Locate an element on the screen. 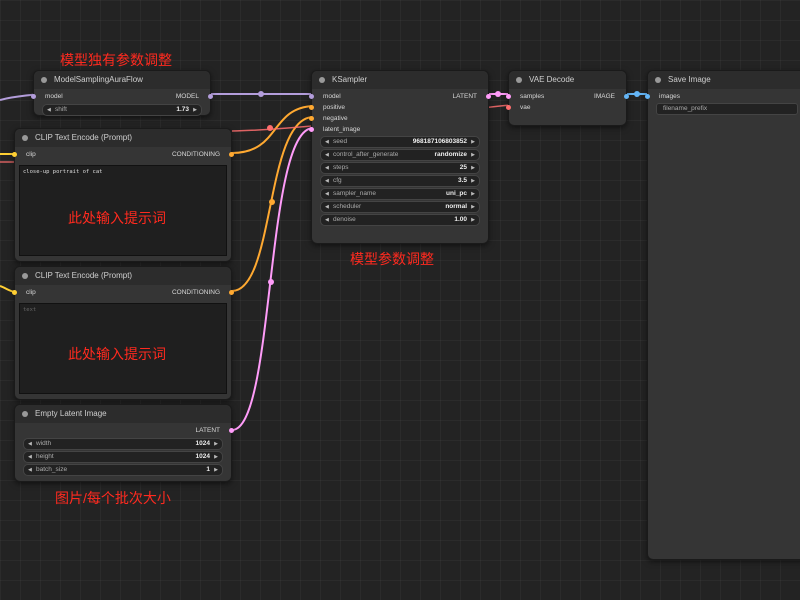  node-header: ModelSamplingAuraFlow is located at coordinates (122, 80).